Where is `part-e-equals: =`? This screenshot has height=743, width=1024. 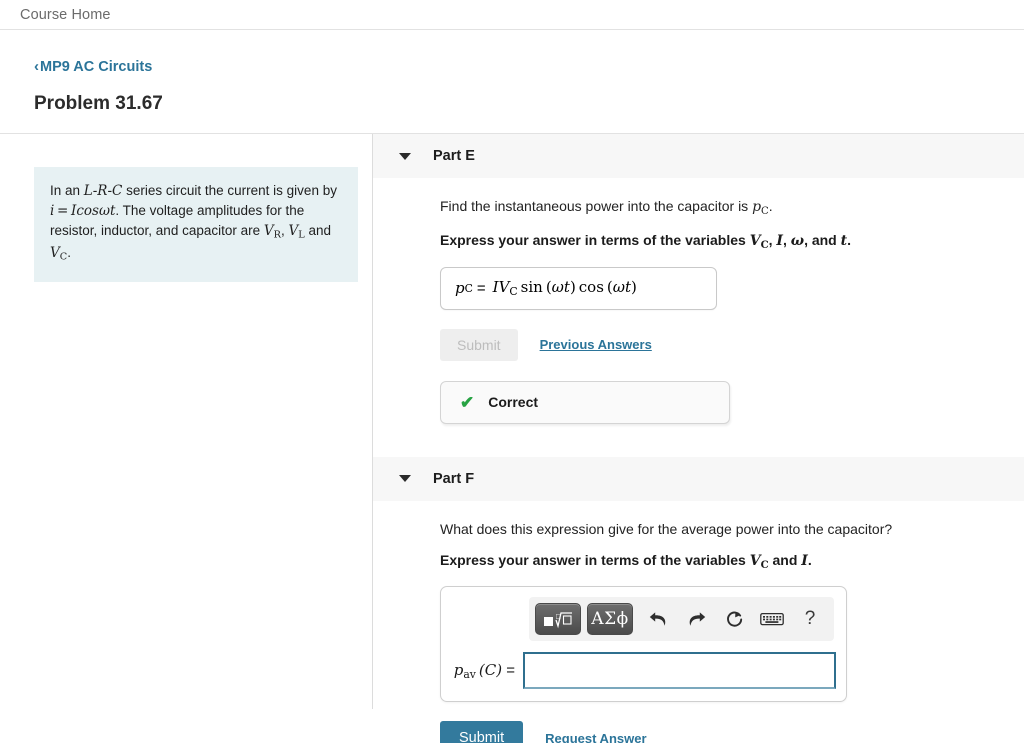 part-e-equals: = is located at coordinates (481, 288).